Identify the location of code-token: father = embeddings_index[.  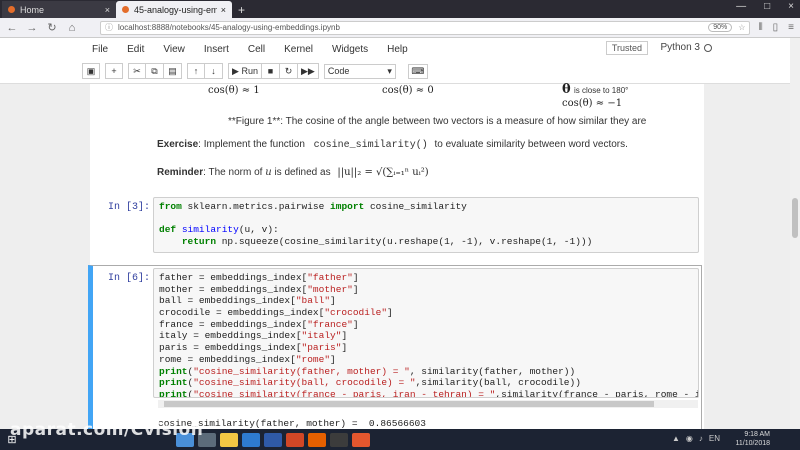
(233, 277).